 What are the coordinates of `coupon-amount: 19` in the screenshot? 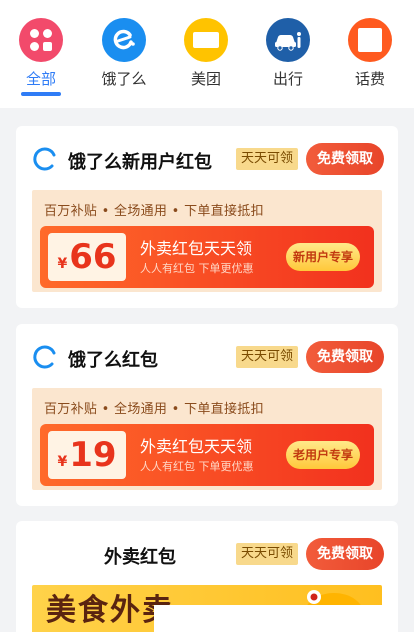 It's located at (93, 455).